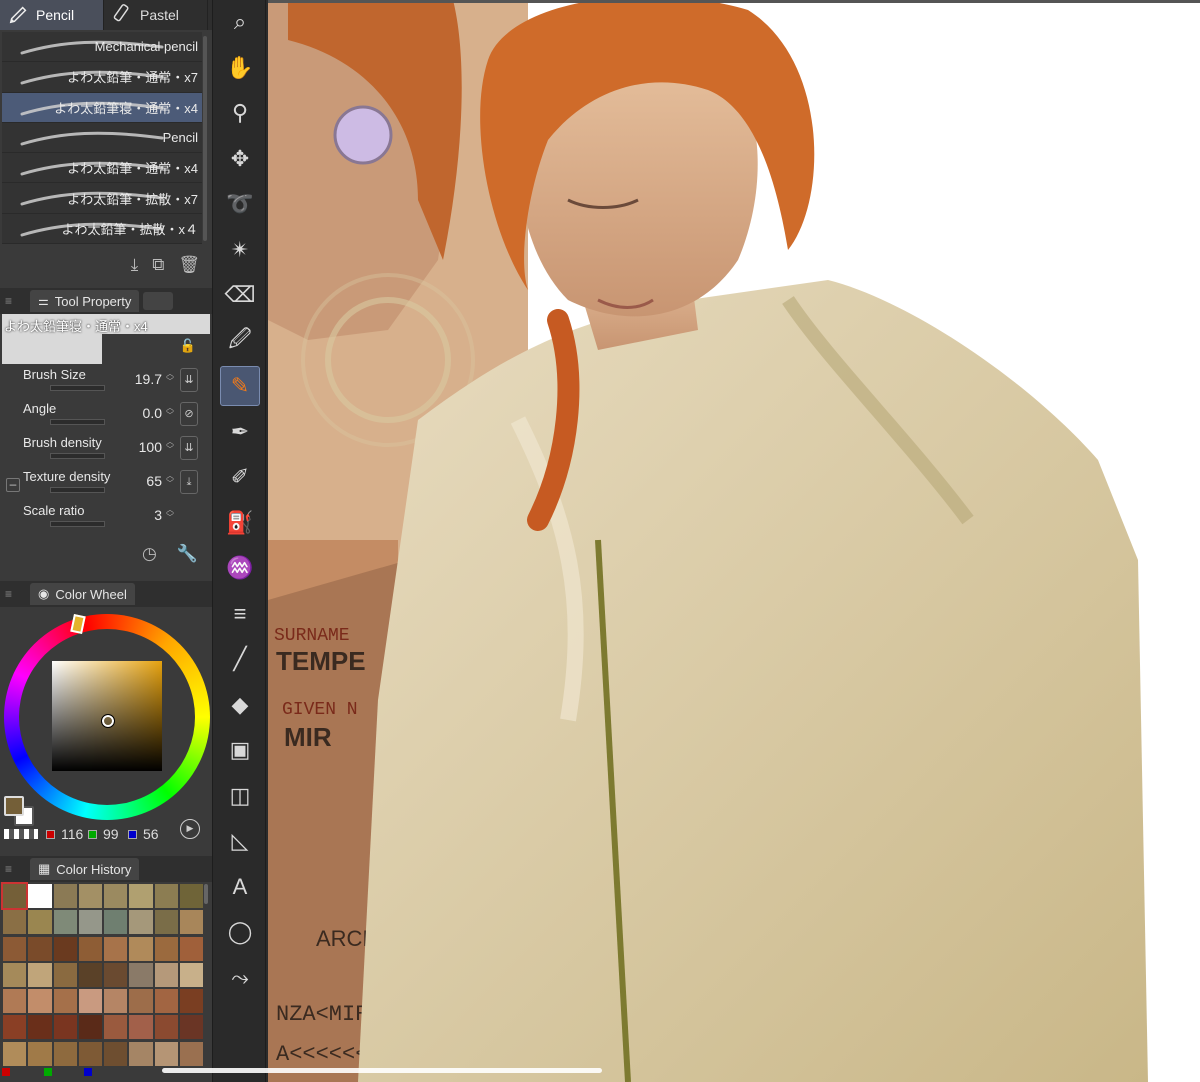  What do you see at coordinates (82, 594) in the screenshot?
I see `tab-color-wheel: ◉ Color Wheel` at bounding box center [82, 594].